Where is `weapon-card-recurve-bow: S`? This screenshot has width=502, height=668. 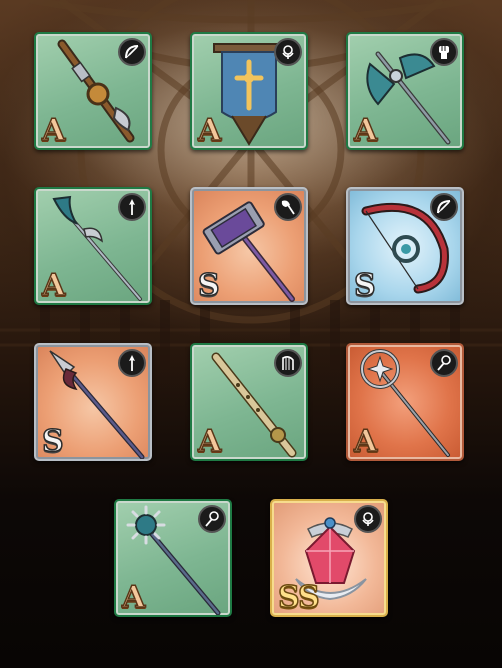
weapon-card-recurve-bow: S is located at coordinates (405, 246).